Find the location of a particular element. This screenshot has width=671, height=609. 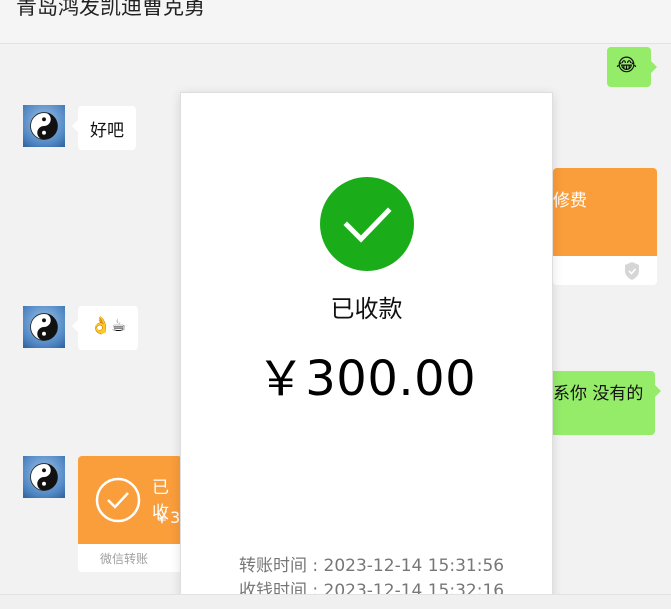

chat-header: 青岛鸿发凯迪曹克勇 is located at coordinates (335, 22).